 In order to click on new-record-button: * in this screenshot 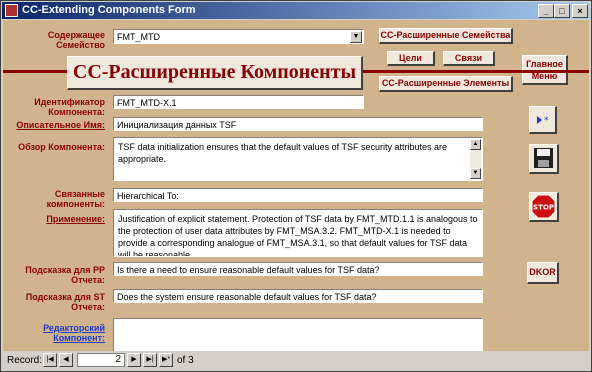, I will do `click(543, 120)`.